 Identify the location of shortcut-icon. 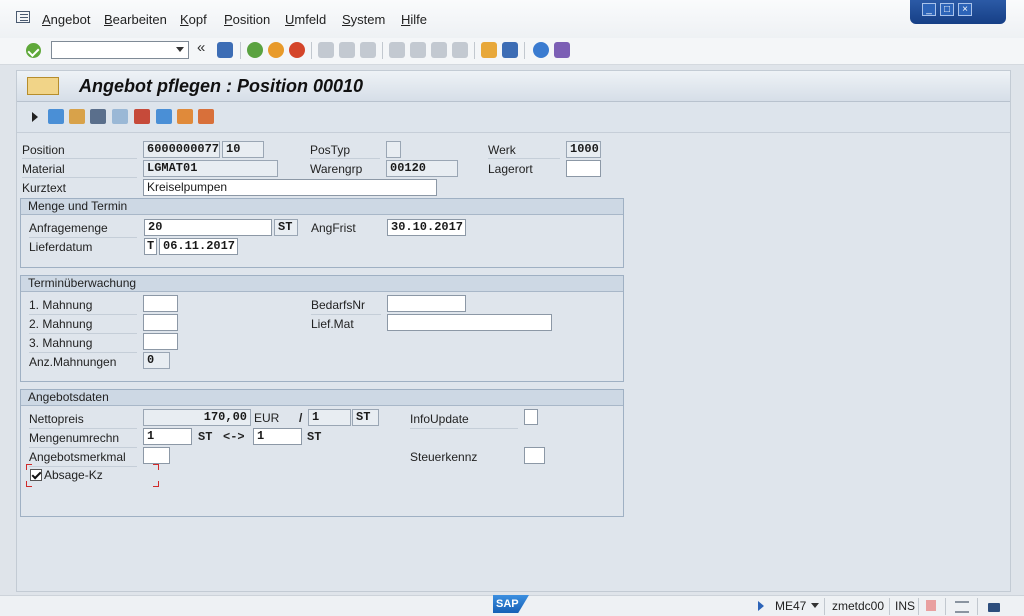
(510, 50).